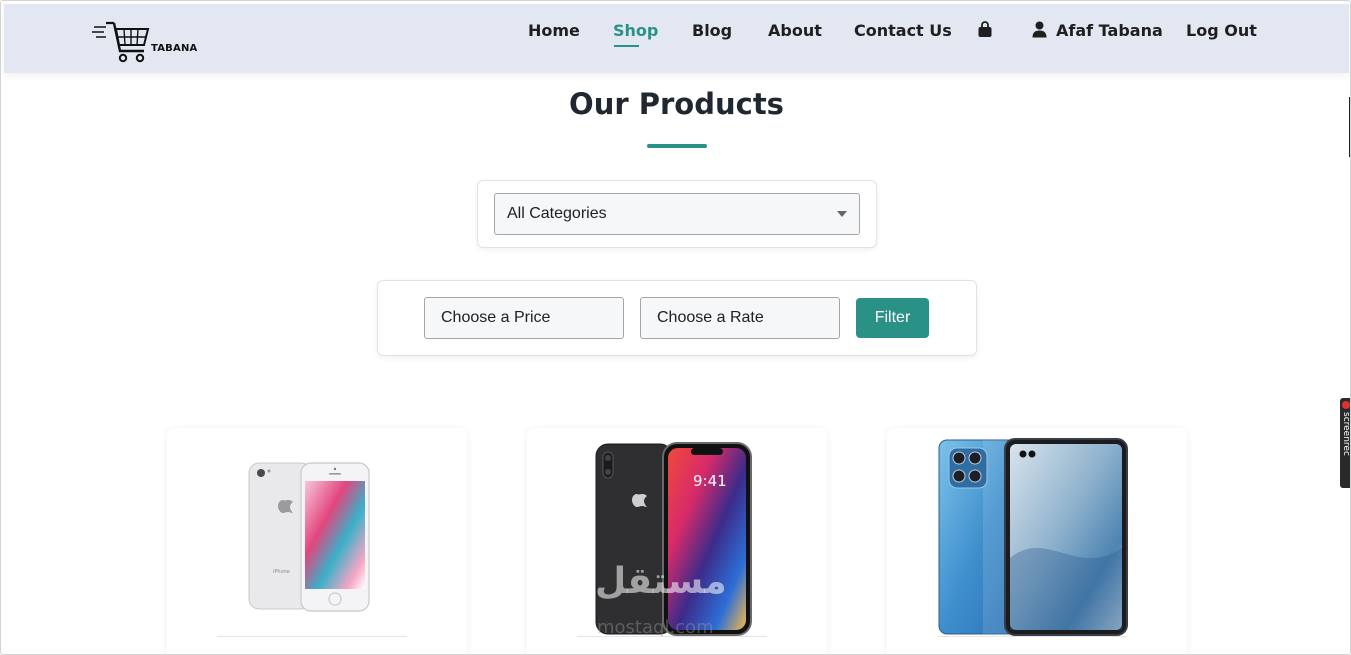 The width and height of the screenshot is (1351, 655). I want to click on product-image-oppo, so click(1033, 537).